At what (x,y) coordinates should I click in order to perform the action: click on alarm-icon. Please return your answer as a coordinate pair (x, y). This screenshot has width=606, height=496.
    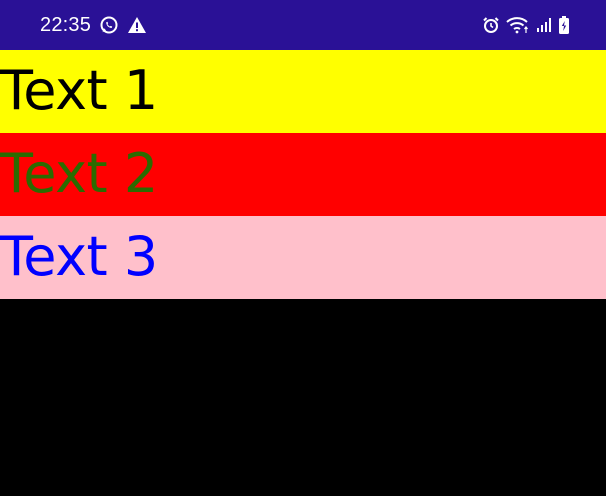
    Looking at the image, I should click on (491, 25).